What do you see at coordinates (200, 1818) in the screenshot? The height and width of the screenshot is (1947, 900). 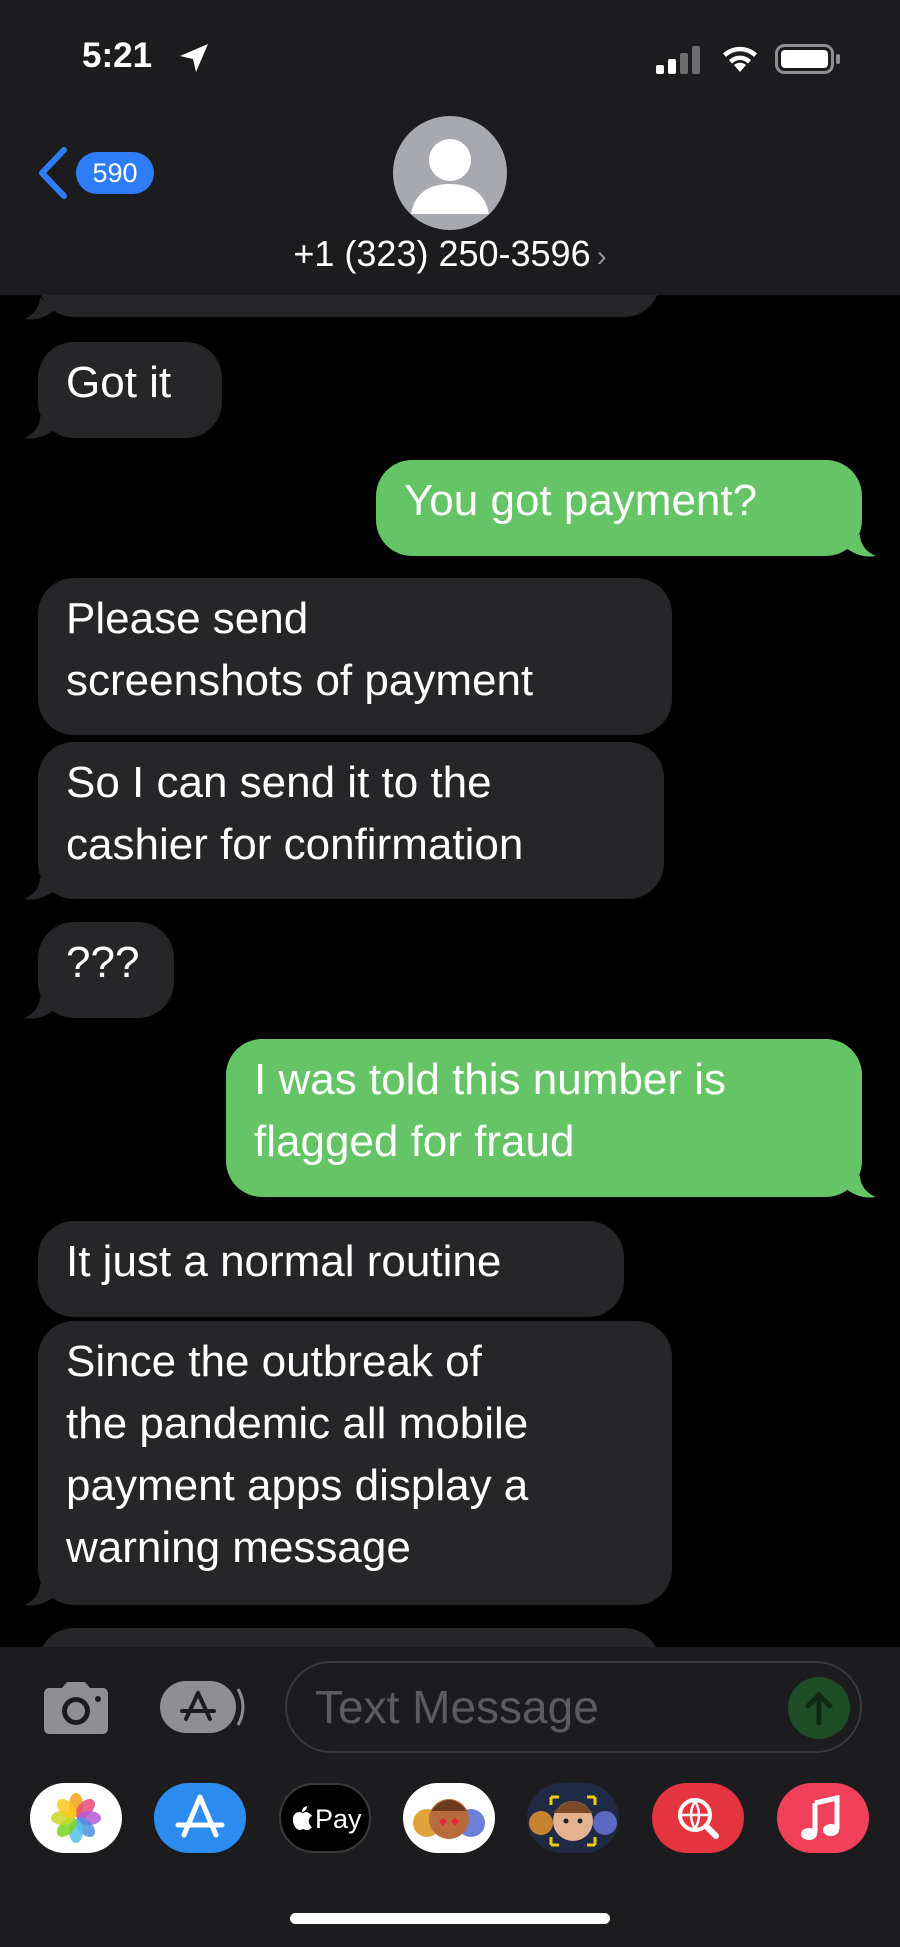 I see `app-store-app-icon` at bounding box center [200, 1818].